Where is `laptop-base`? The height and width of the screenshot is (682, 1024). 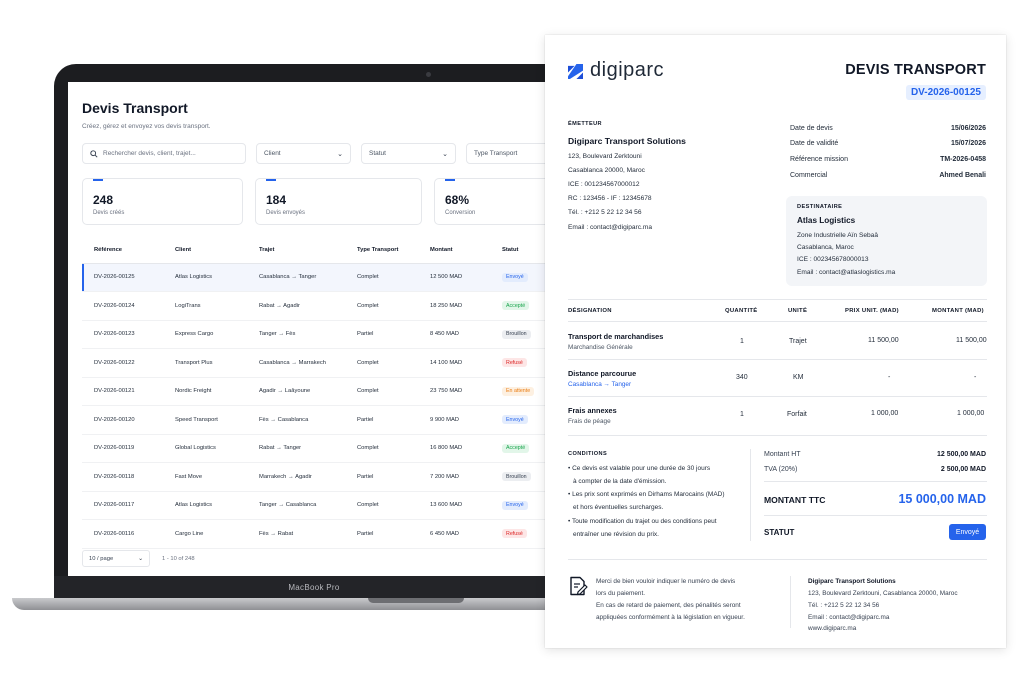 laptop-base is located at coordinates (292, 604).